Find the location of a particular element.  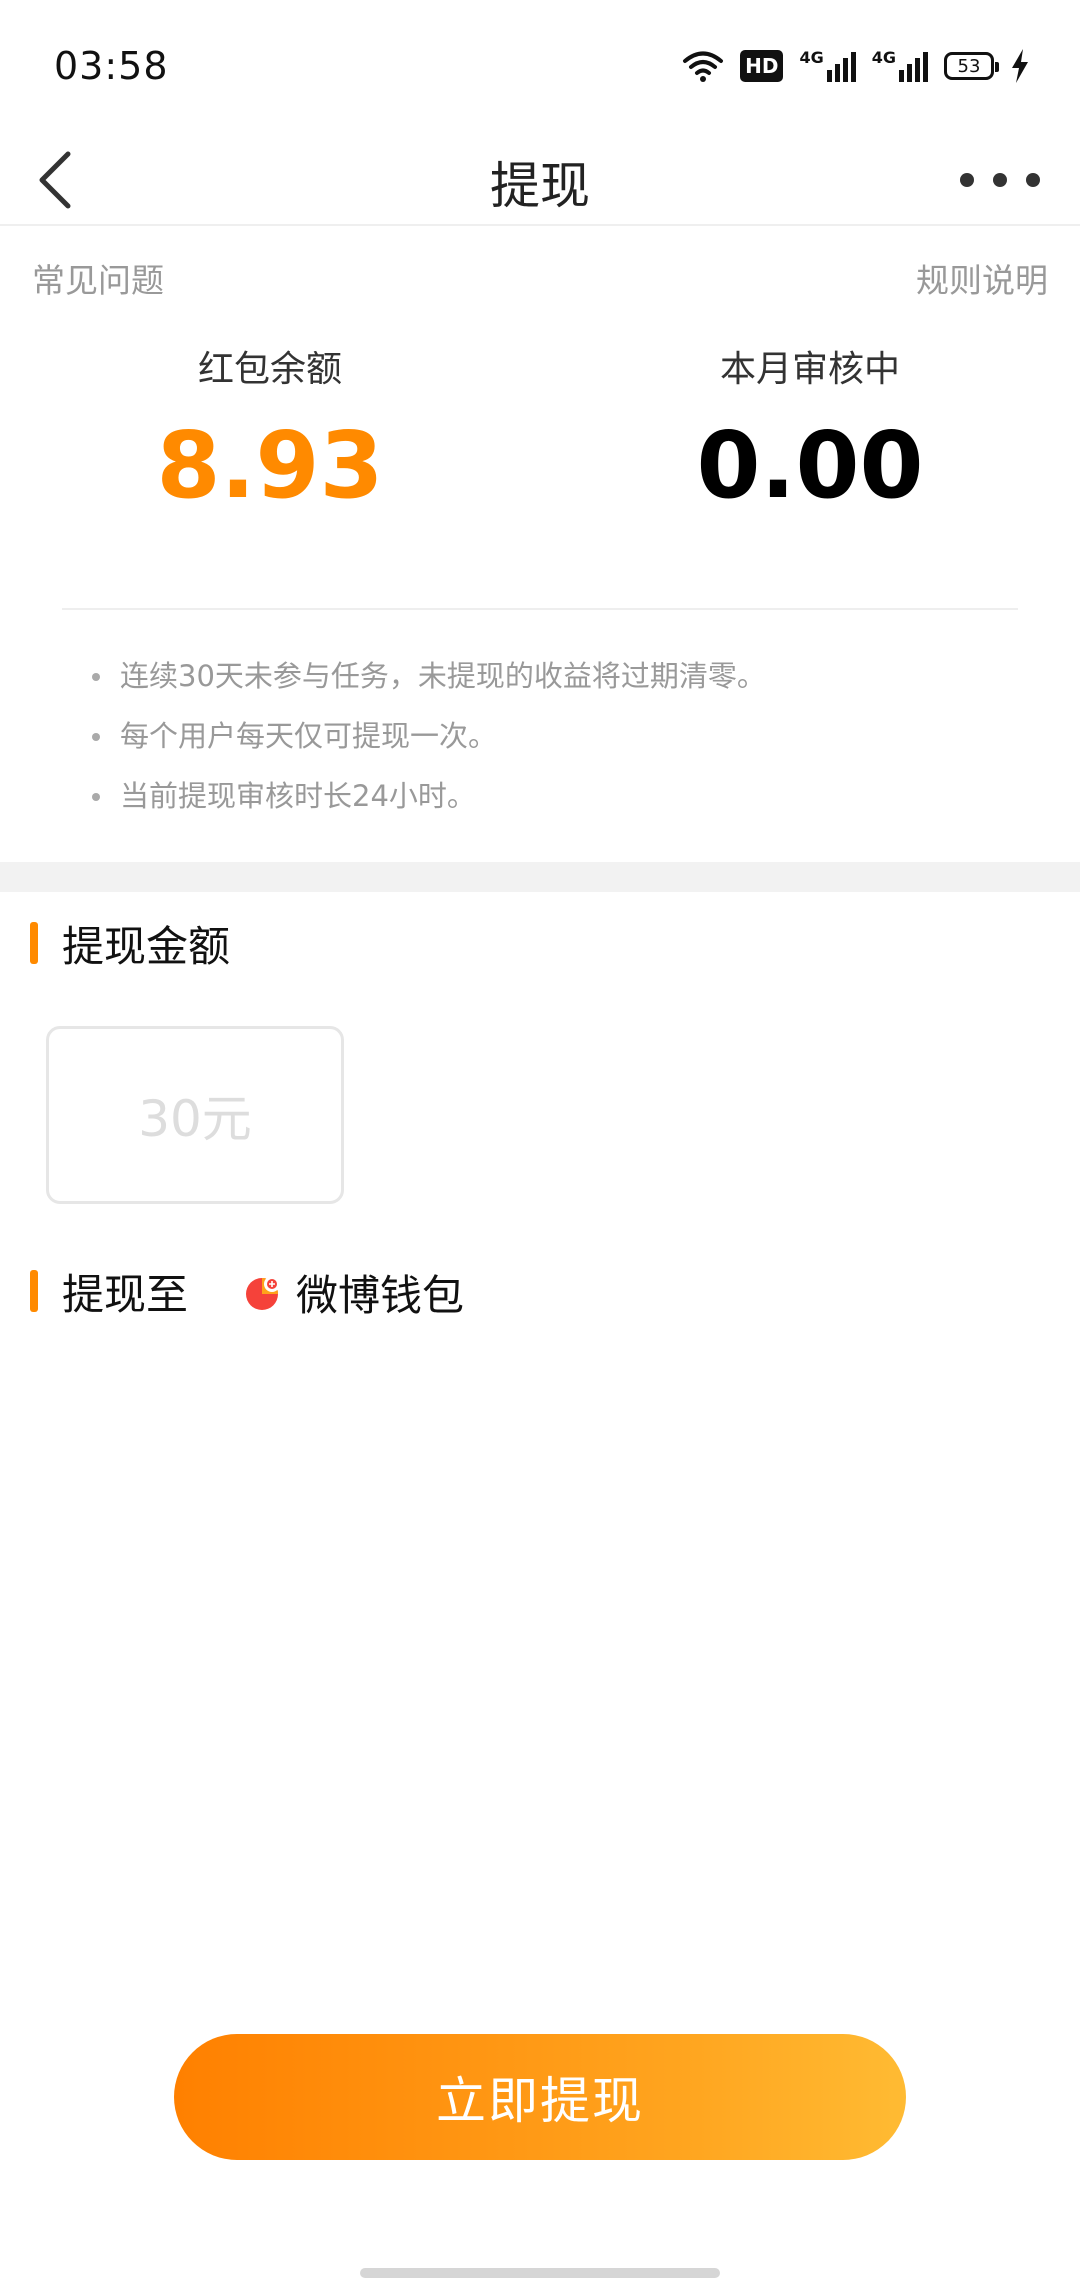

network-2-label: 4G is located at coordinates (883, 57).